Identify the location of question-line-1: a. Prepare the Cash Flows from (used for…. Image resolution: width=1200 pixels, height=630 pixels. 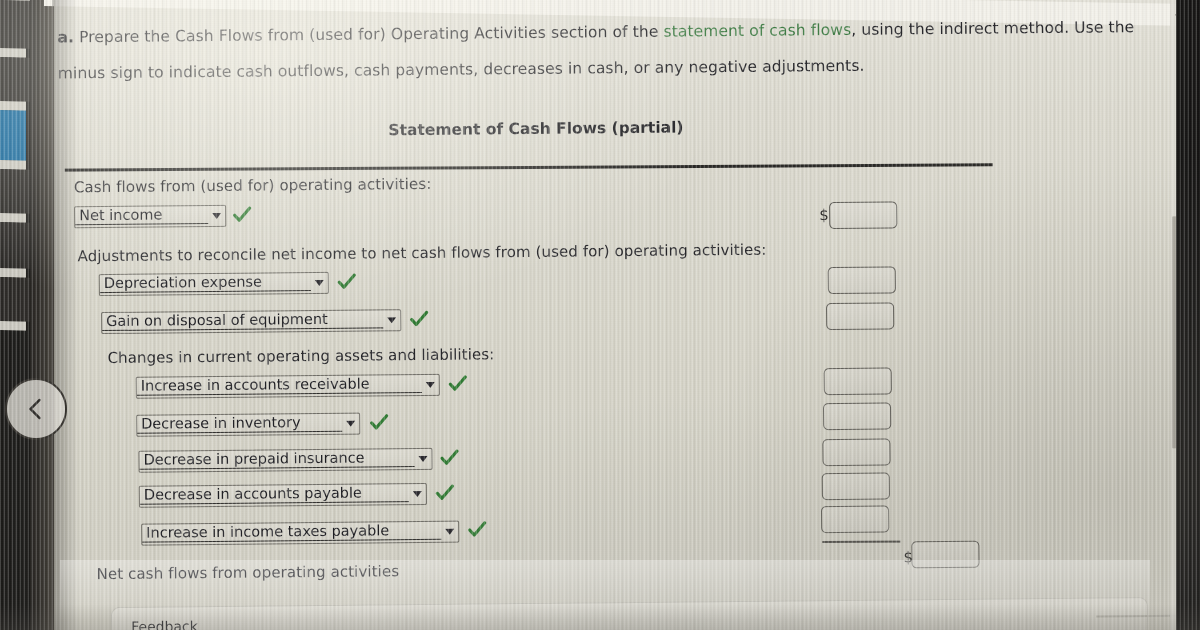
(614, 33).